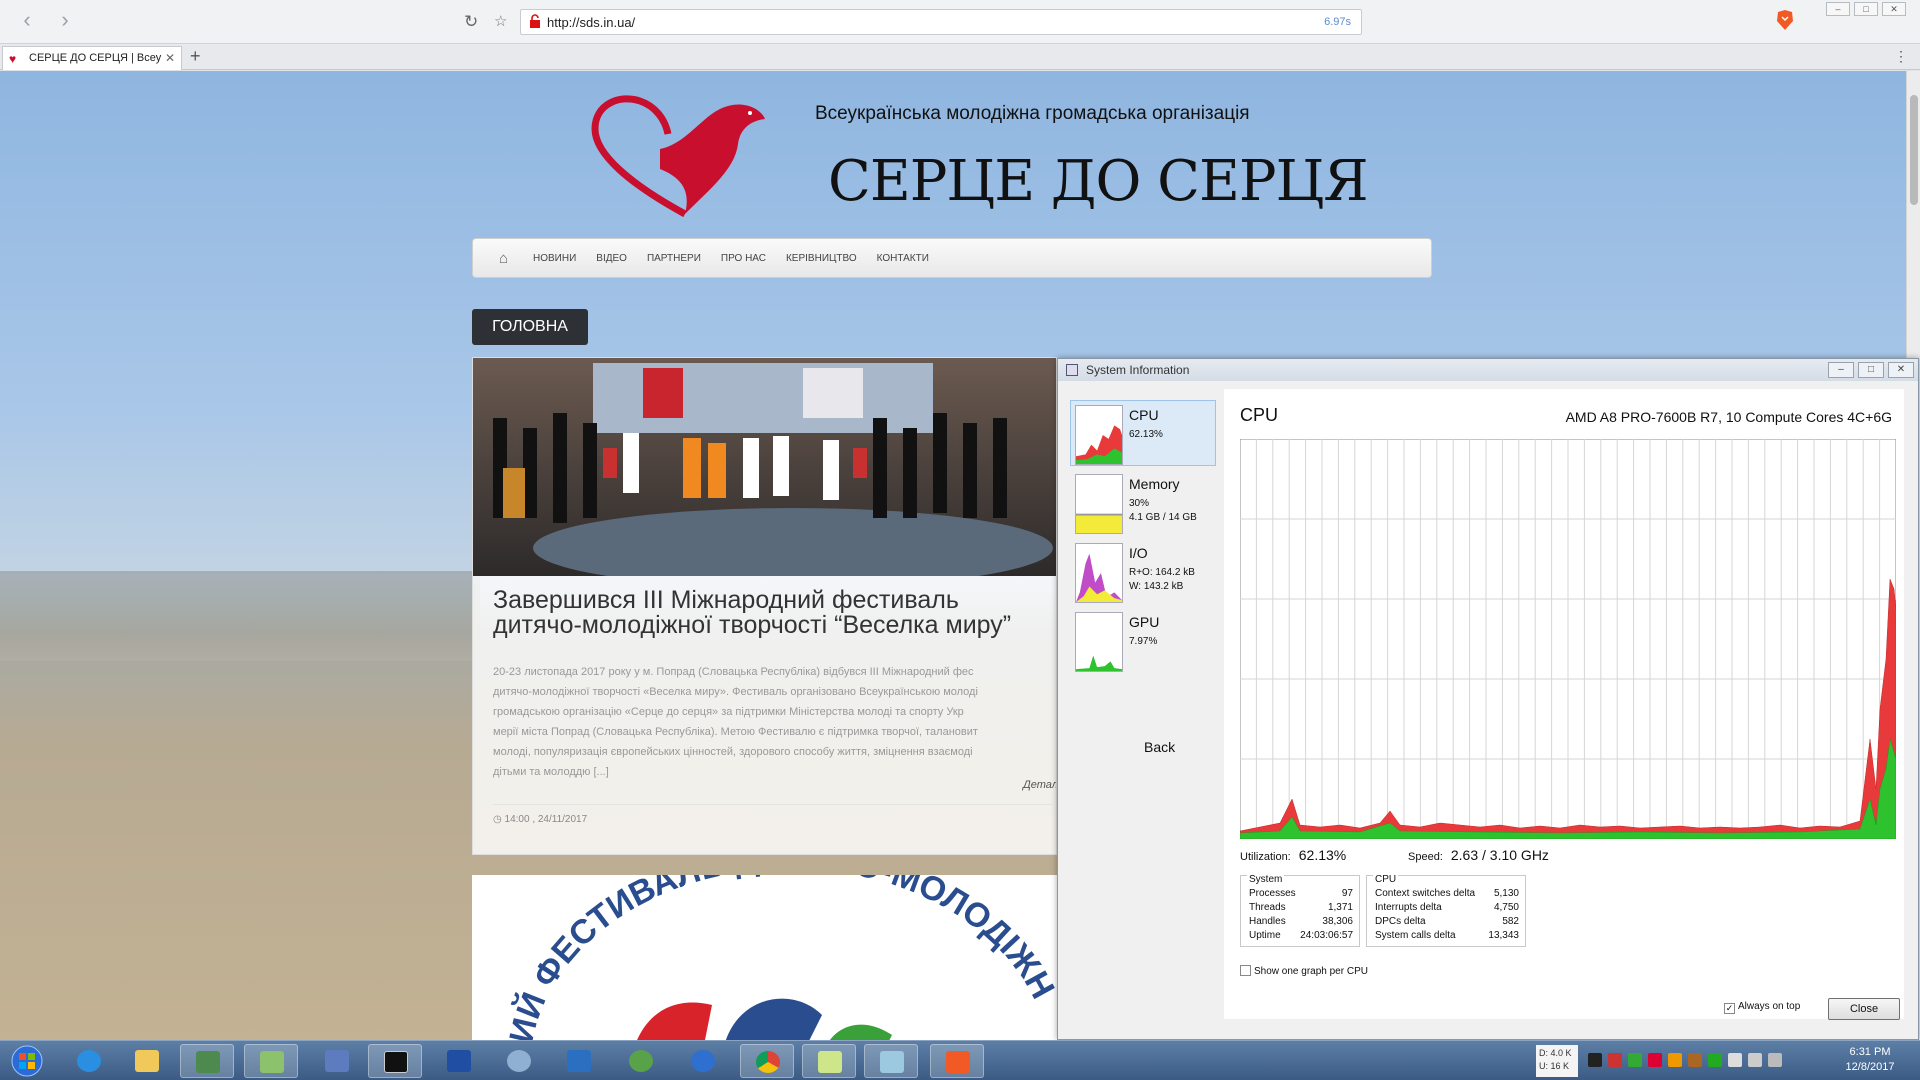 Image resolution: width=1920 pixels, height=1080 pixels. I want to click on resource-item-memory: Memory 30% 4.1 GB / 14 GB, so click(1143, 502).